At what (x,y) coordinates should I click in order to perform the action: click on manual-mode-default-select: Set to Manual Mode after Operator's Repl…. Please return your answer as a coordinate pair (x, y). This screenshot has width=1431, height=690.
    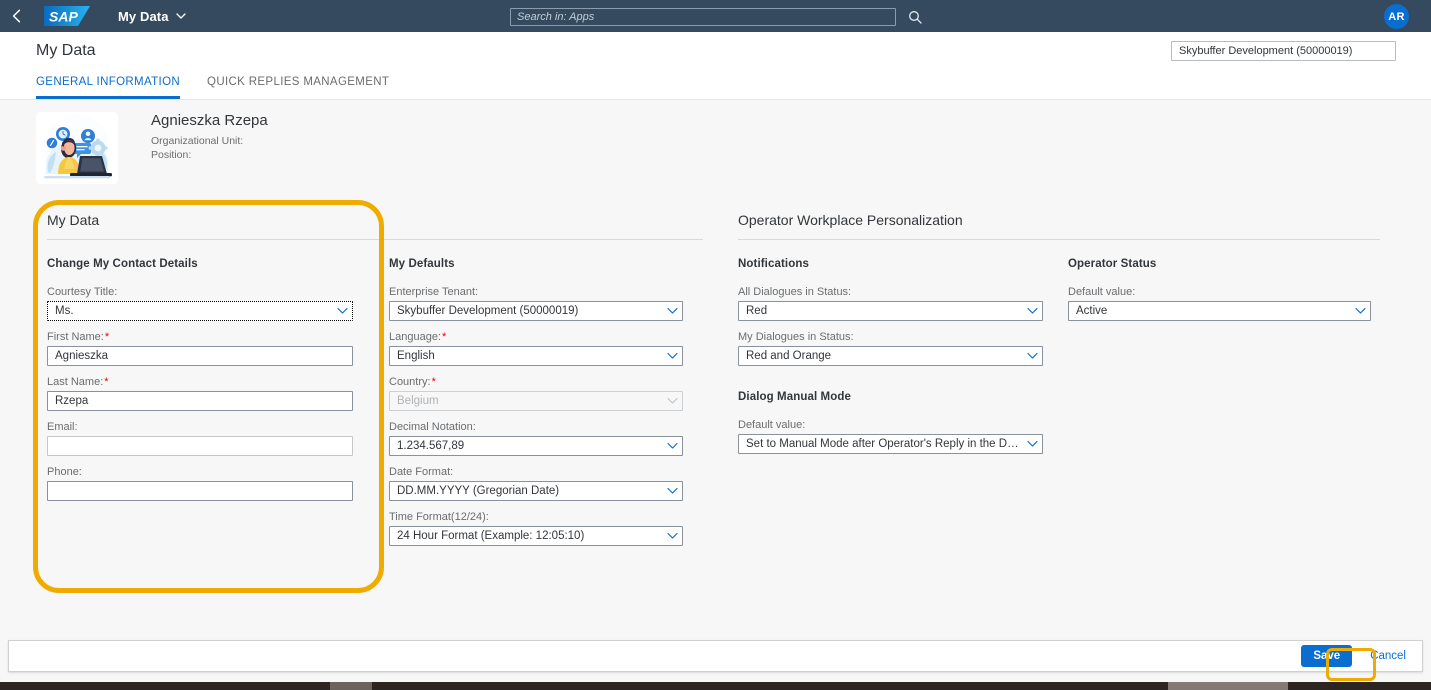
    Looking at the image, I should click on (890, 444).